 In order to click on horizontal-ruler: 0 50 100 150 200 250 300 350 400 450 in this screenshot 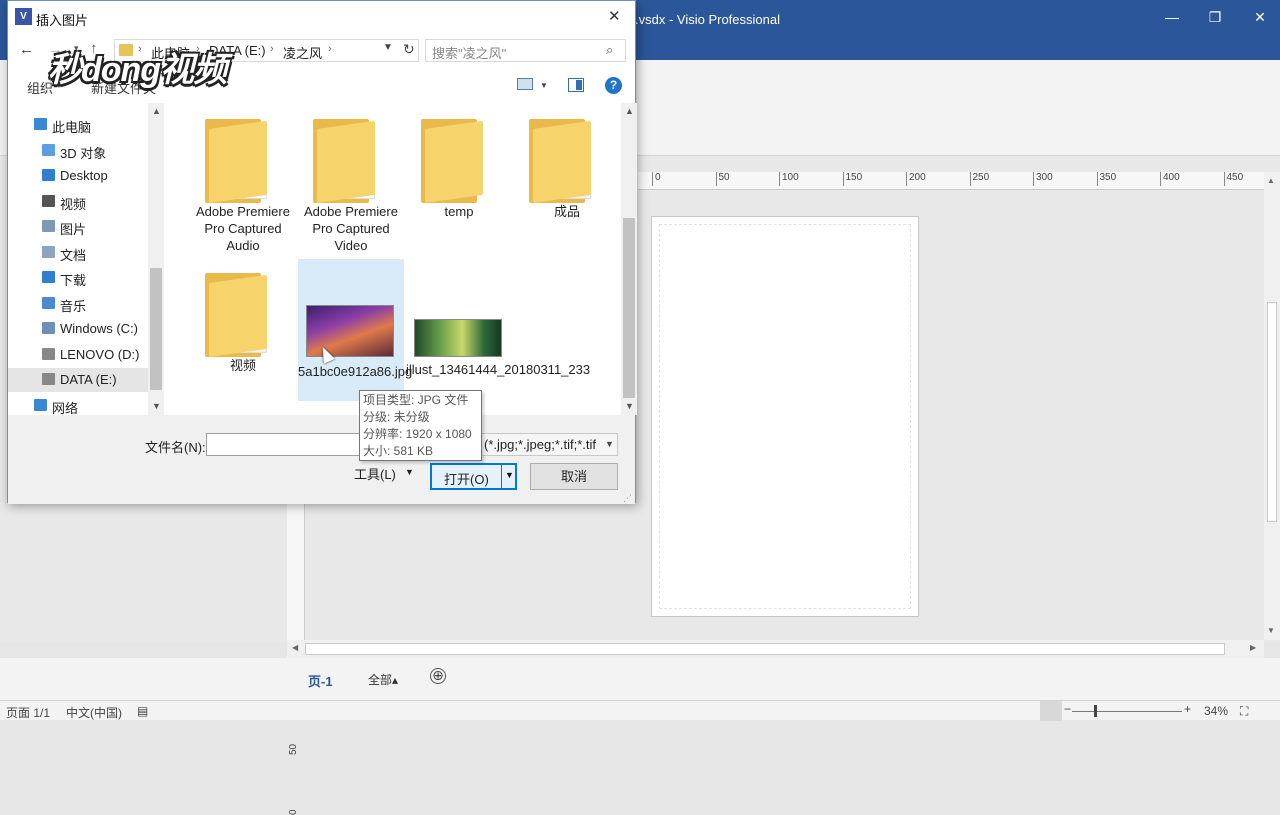, I will do `click(951, 181)`.